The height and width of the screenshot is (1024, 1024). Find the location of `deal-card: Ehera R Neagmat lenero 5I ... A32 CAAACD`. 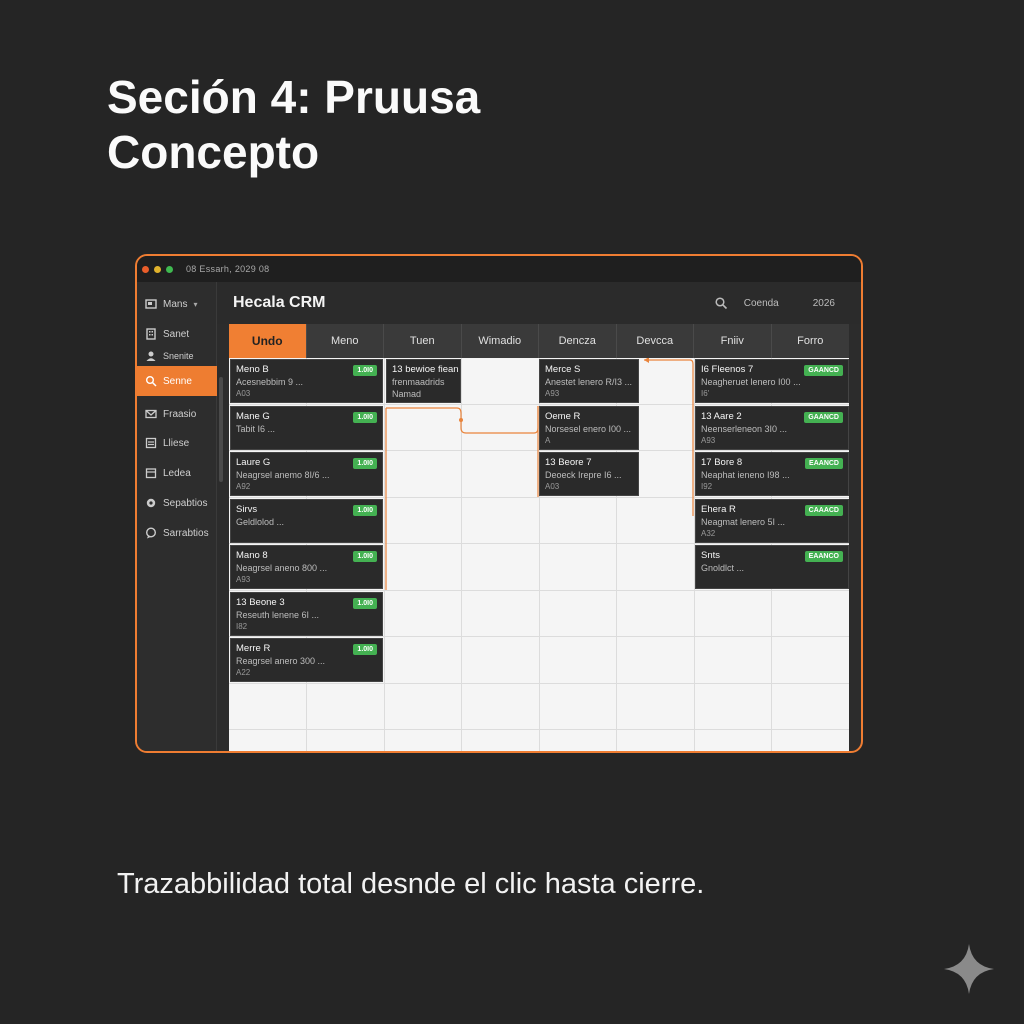

deal-card: Ehera R Neagmat lenero 5I ... A32 CAAACD is located at coordinates (772, 521).